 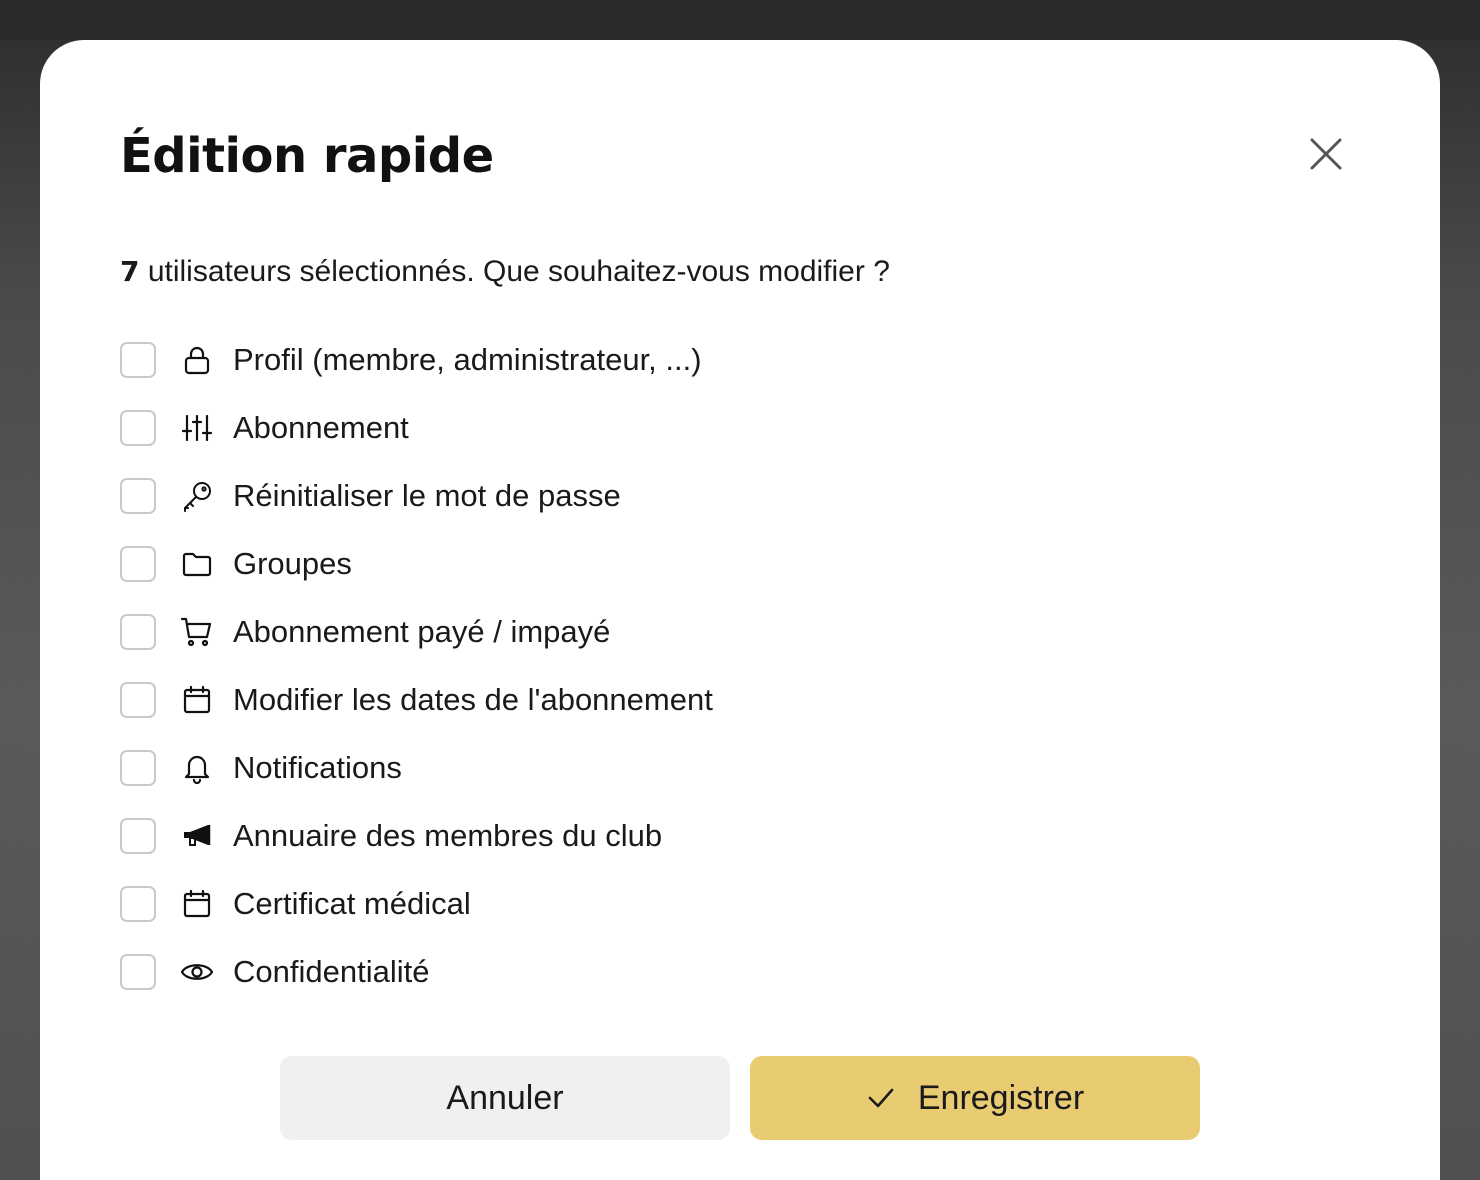 I want to click on lock-icon, so click(x=197, y=360).